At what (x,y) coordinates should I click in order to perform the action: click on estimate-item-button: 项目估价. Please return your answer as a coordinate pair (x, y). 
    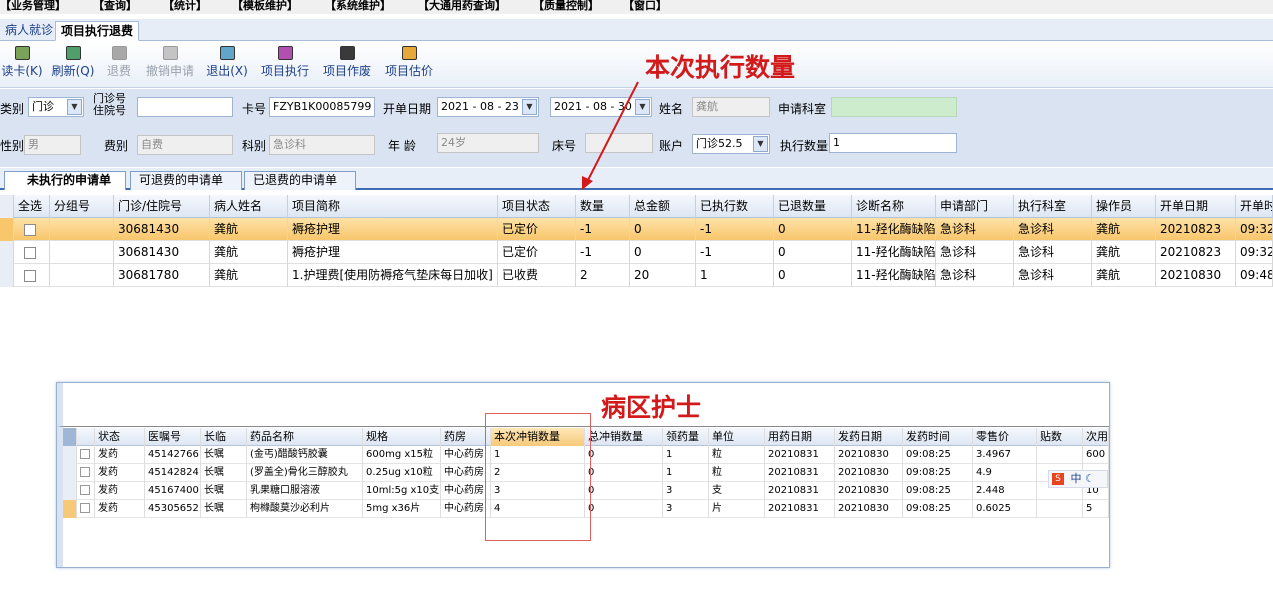
    Looking at the image, I should click on (409, 66).